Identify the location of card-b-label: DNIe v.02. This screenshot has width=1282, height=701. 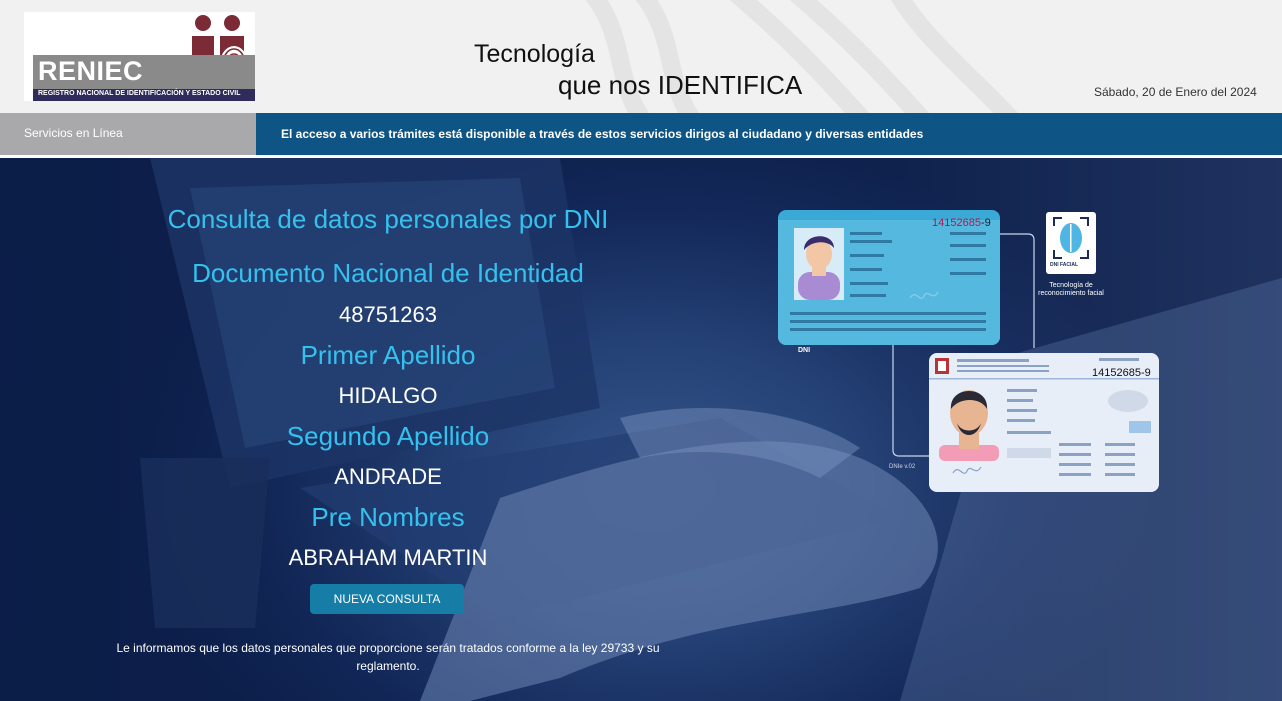
(902, 467).